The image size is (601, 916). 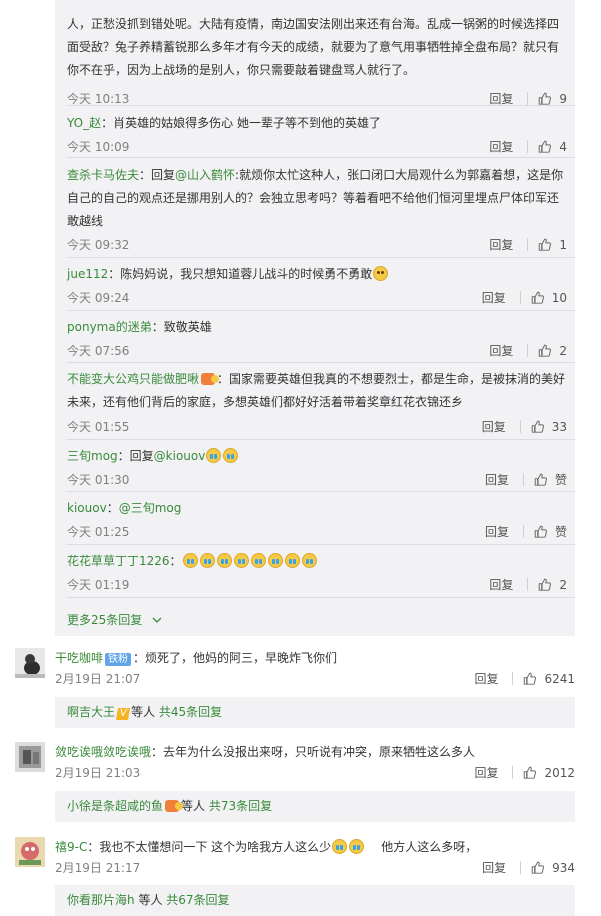 I want to click on reply-author: kiouov, so click(x=87, y=508).